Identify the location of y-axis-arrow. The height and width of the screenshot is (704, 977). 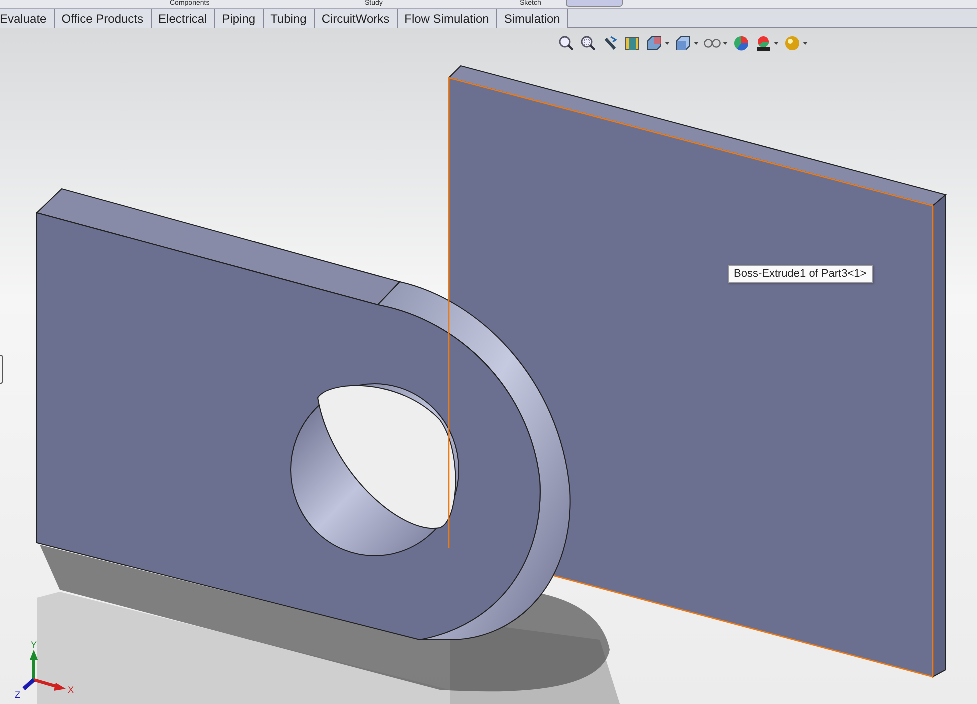
(34, 665).